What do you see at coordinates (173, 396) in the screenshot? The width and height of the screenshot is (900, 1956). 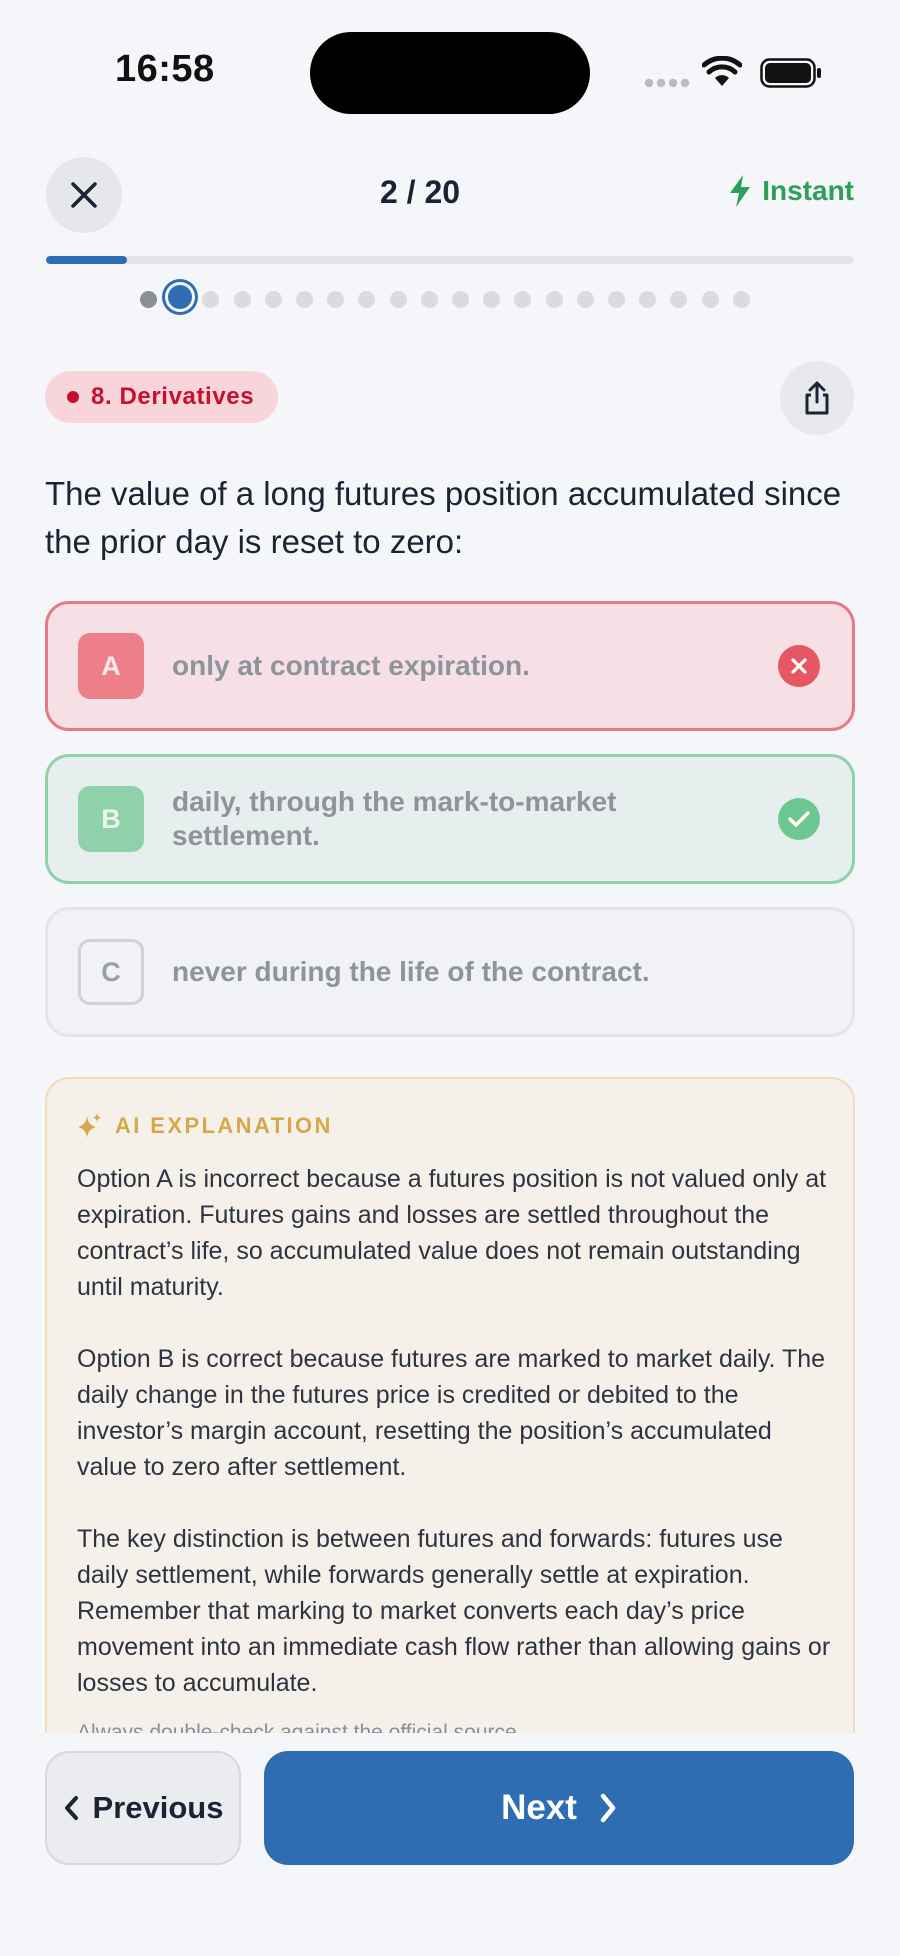 I see `topic-label: 8. Derivatives` at bounding box center [173, 396].